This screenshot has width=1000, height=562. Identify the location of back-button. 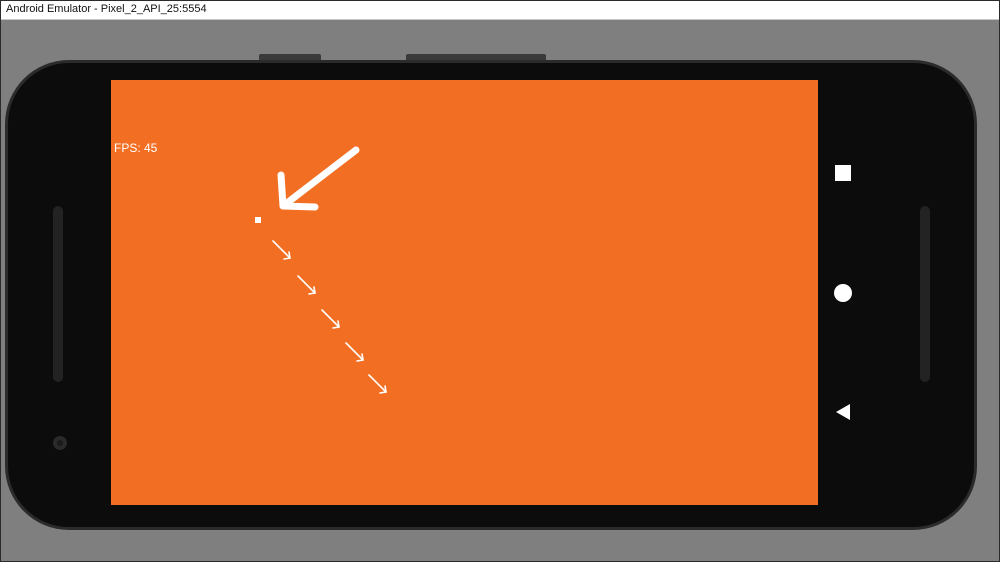
(843, 412).